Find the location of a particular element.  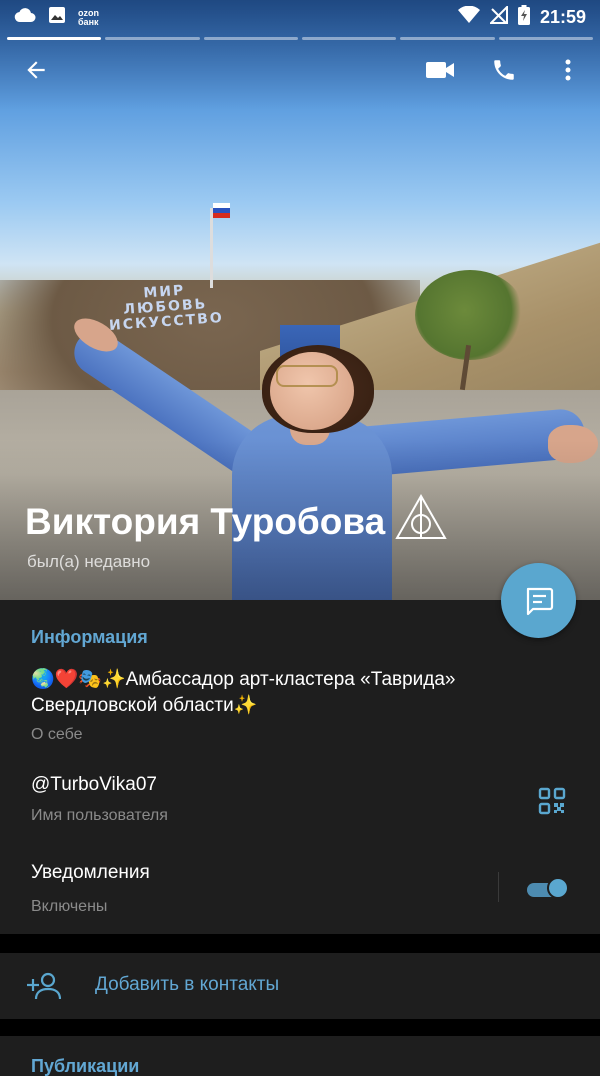

back-button is located at coordinates (36, 70).